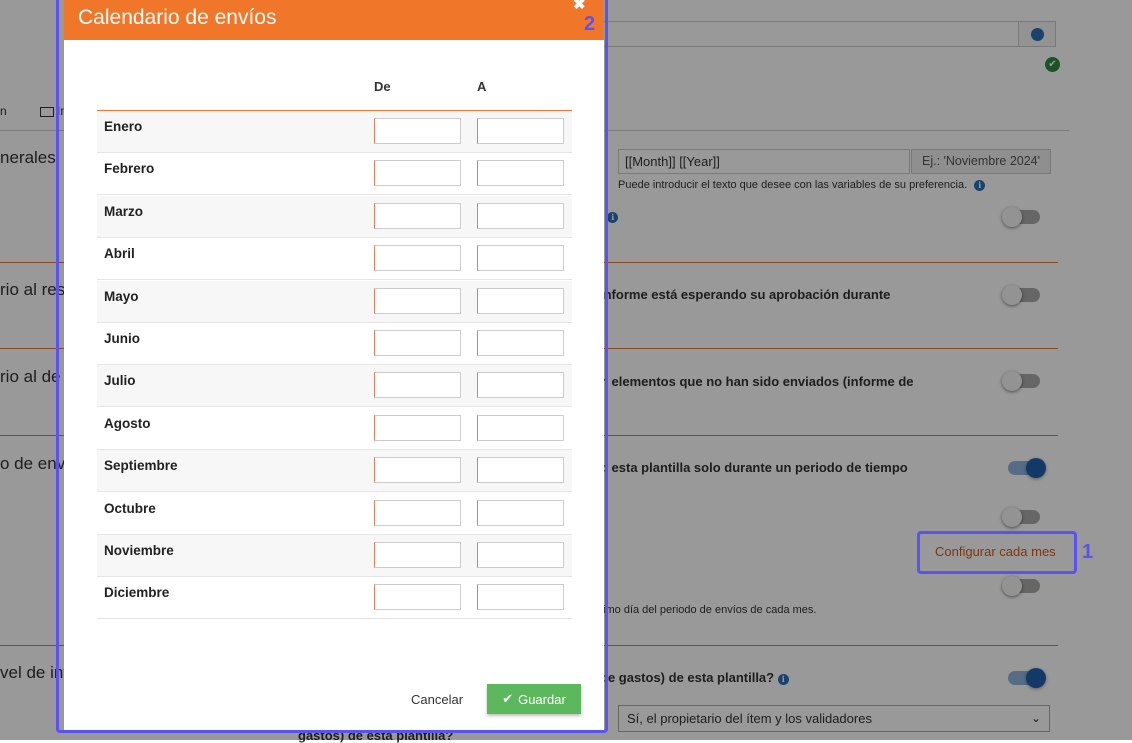 Image resolution: width=1132 pixels, height=743 pixels. Describe the element at coordinates (1088, 552) in the screenshot. I see `annotation-number: 1` at that location.